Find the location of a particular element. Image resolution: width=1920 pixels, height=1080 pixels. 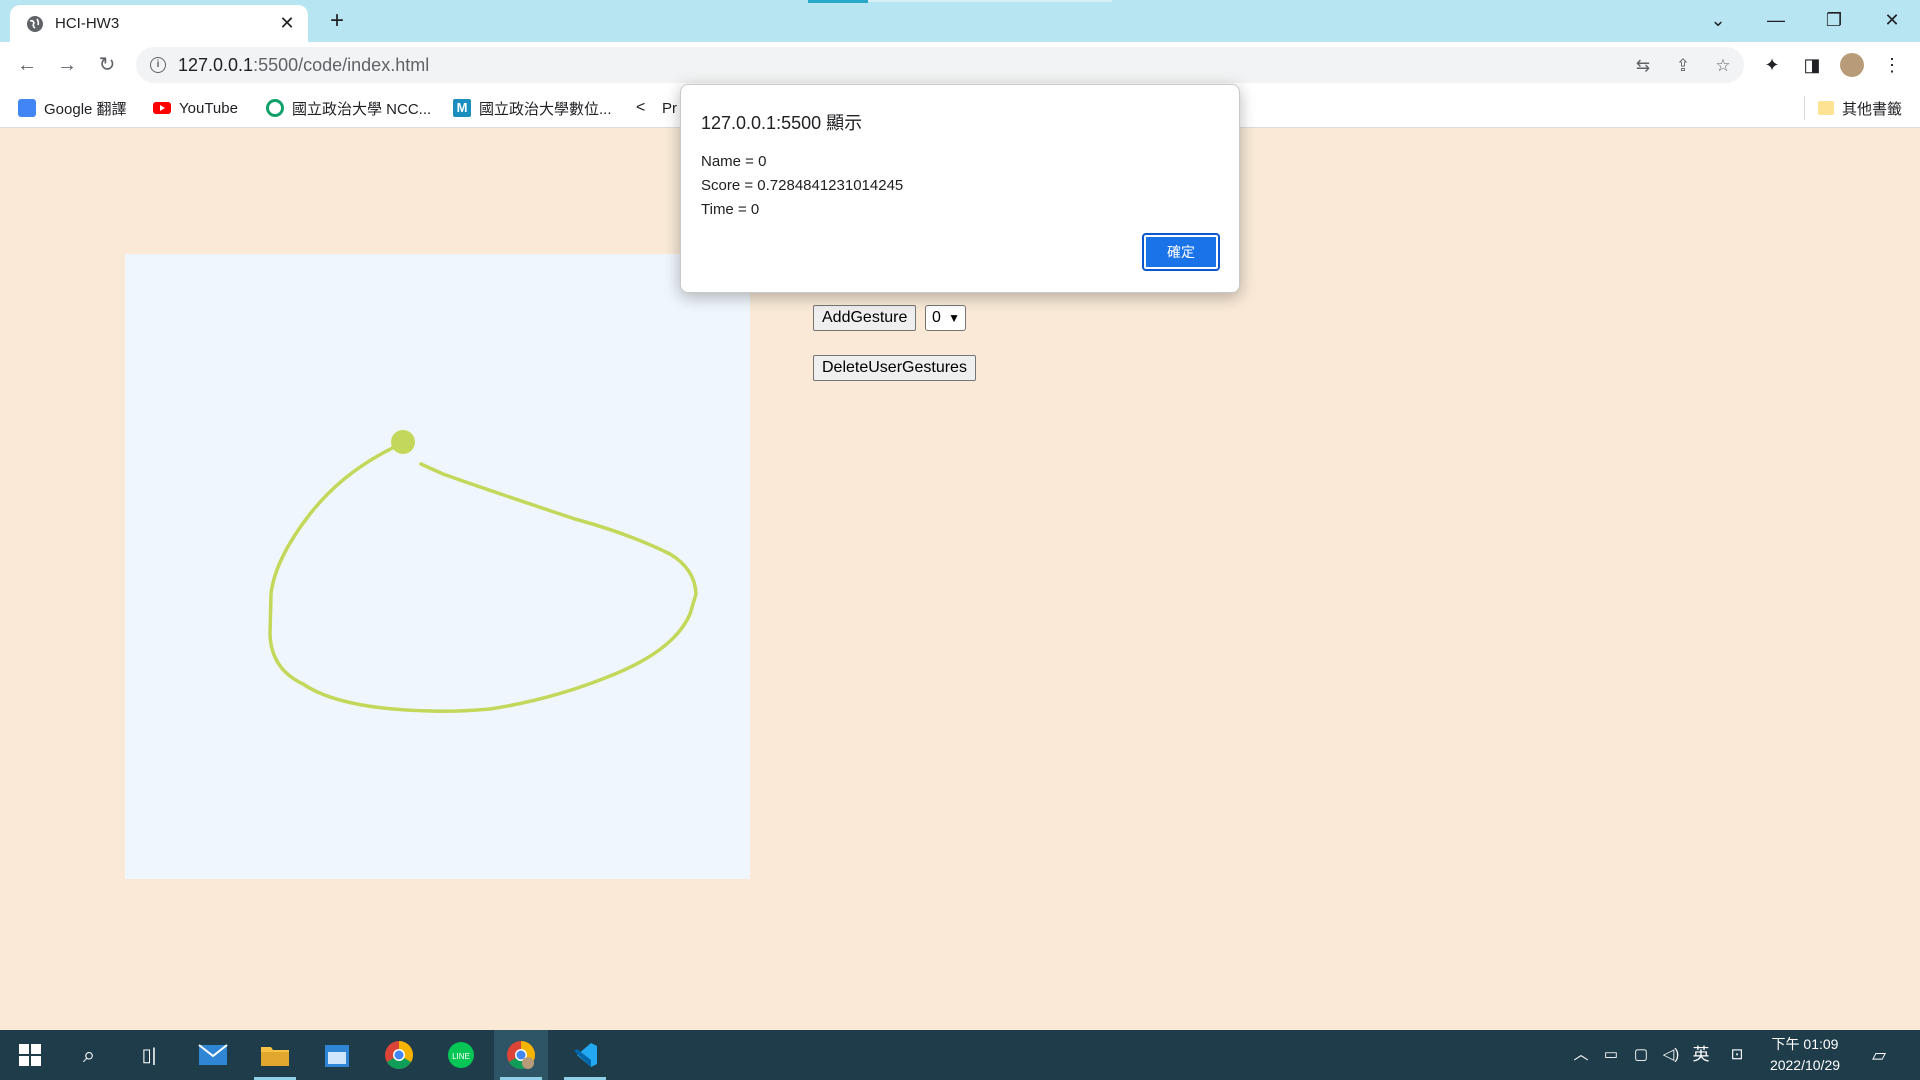

gesture-start-dot is located at coordinates (403, 442).